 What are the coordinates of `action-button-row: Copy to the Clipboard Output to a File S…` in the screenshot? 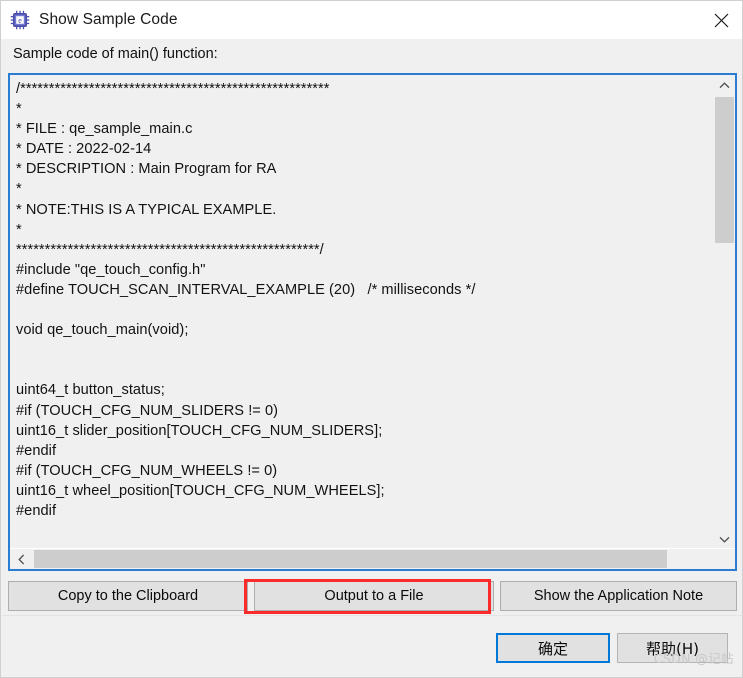 It's located at (372, 596).